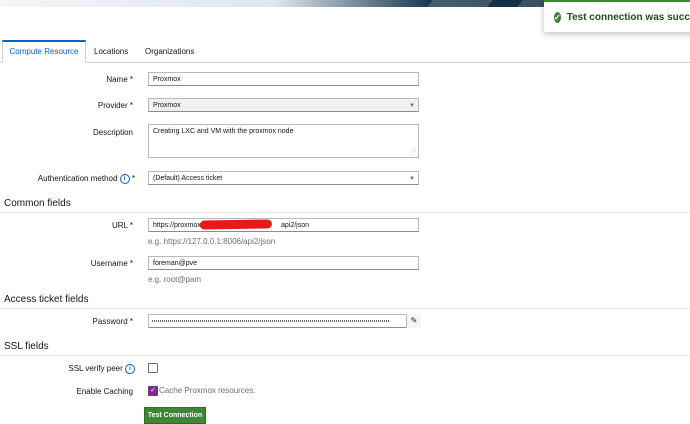  Describe the element at coordinates (413, 321) in the screenshot. I see `pencil-icon: ✎` at that location.